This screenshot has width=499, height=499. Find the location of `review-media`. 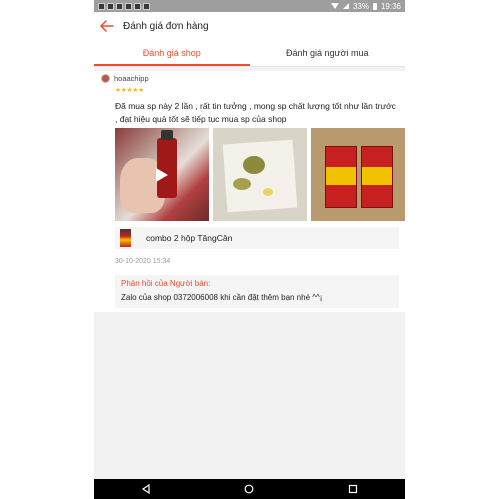

review-media is located at coordinates (260, 174).